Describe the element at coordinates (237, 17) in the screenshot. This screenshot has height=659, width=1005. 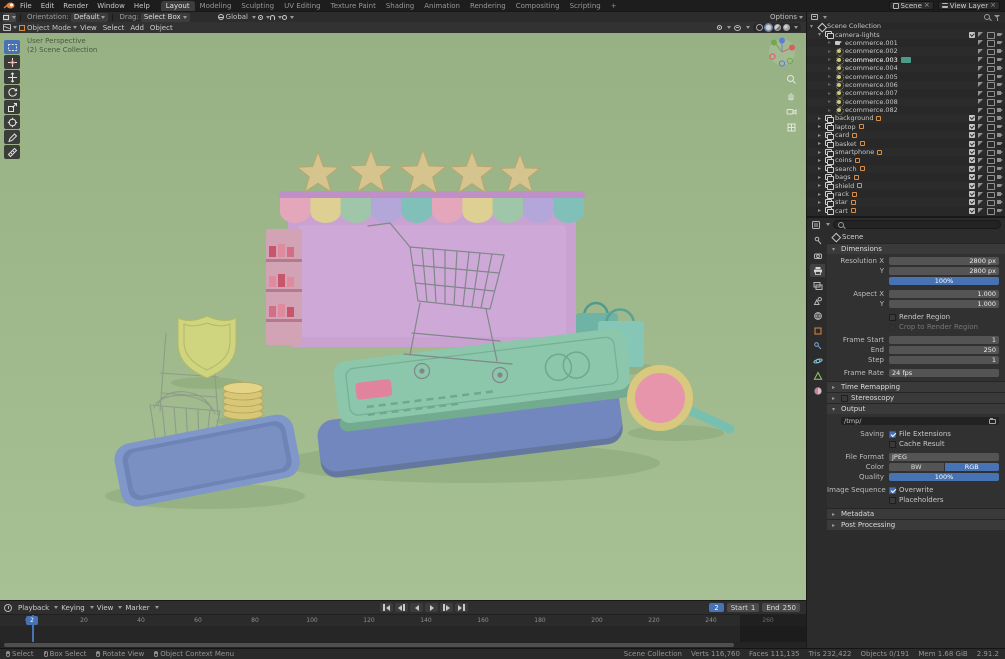
I see `transform-orientation-dropdown: Global` at that location.